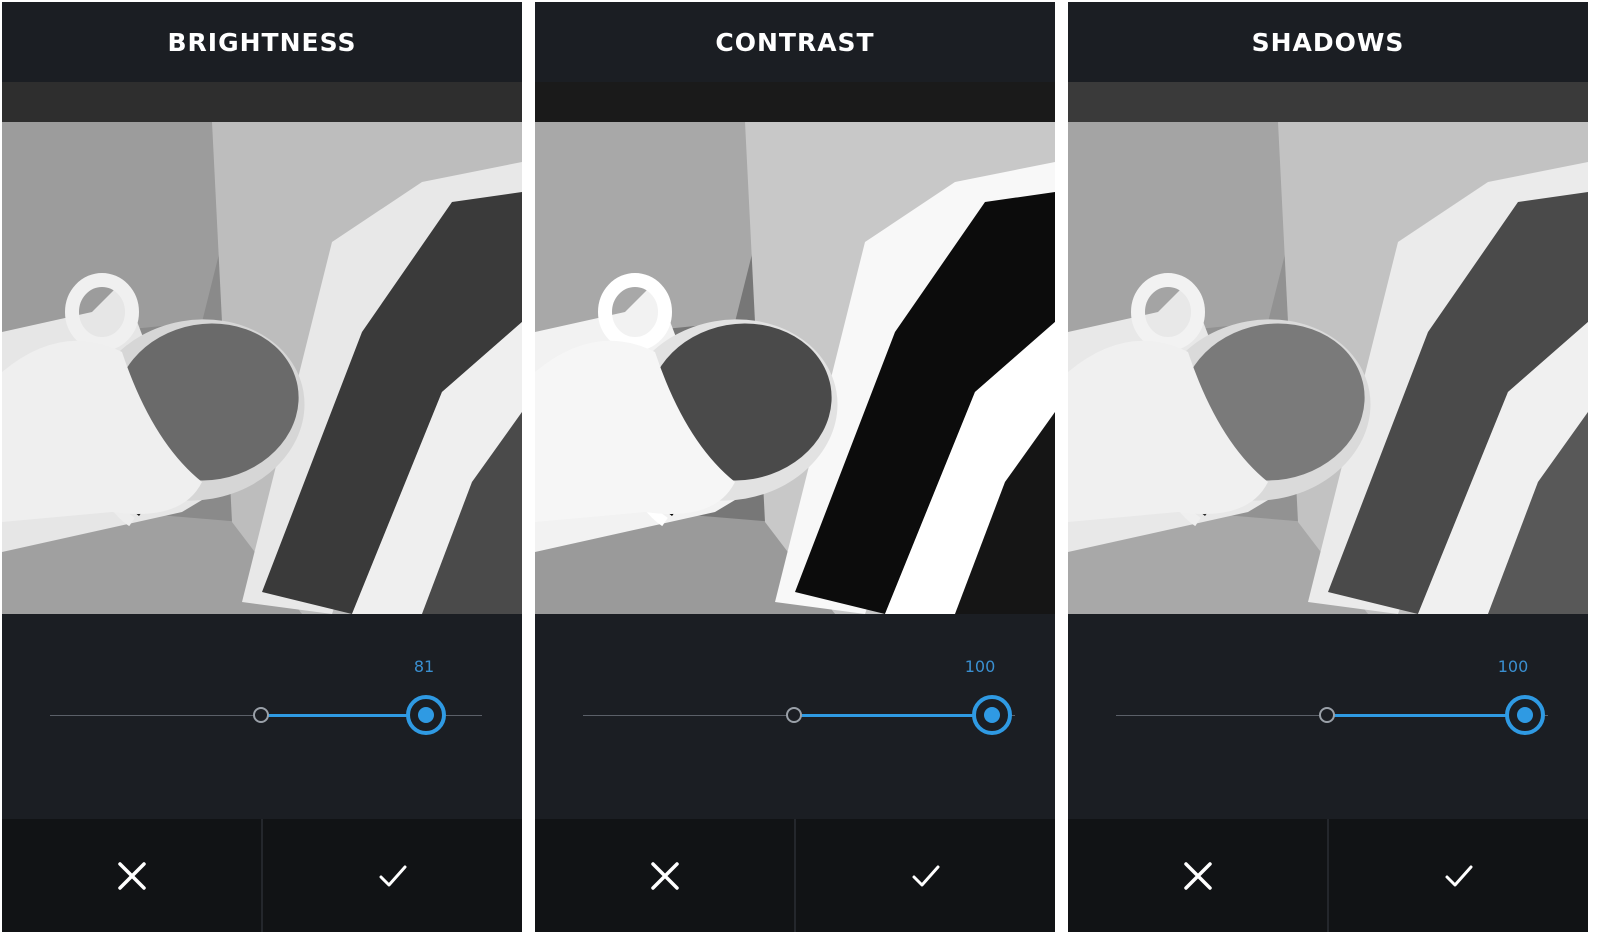  Describe the element at coordinates (424, 666) in the screenshot. I see `slider-value-label: 81` at that location.